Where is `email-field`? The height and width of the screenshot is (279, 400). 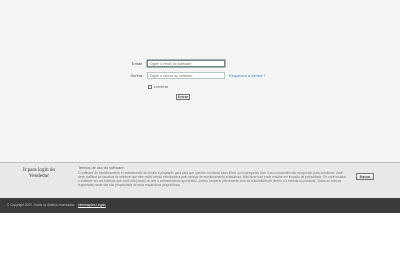 email-field is located at coordinates (186, 63).